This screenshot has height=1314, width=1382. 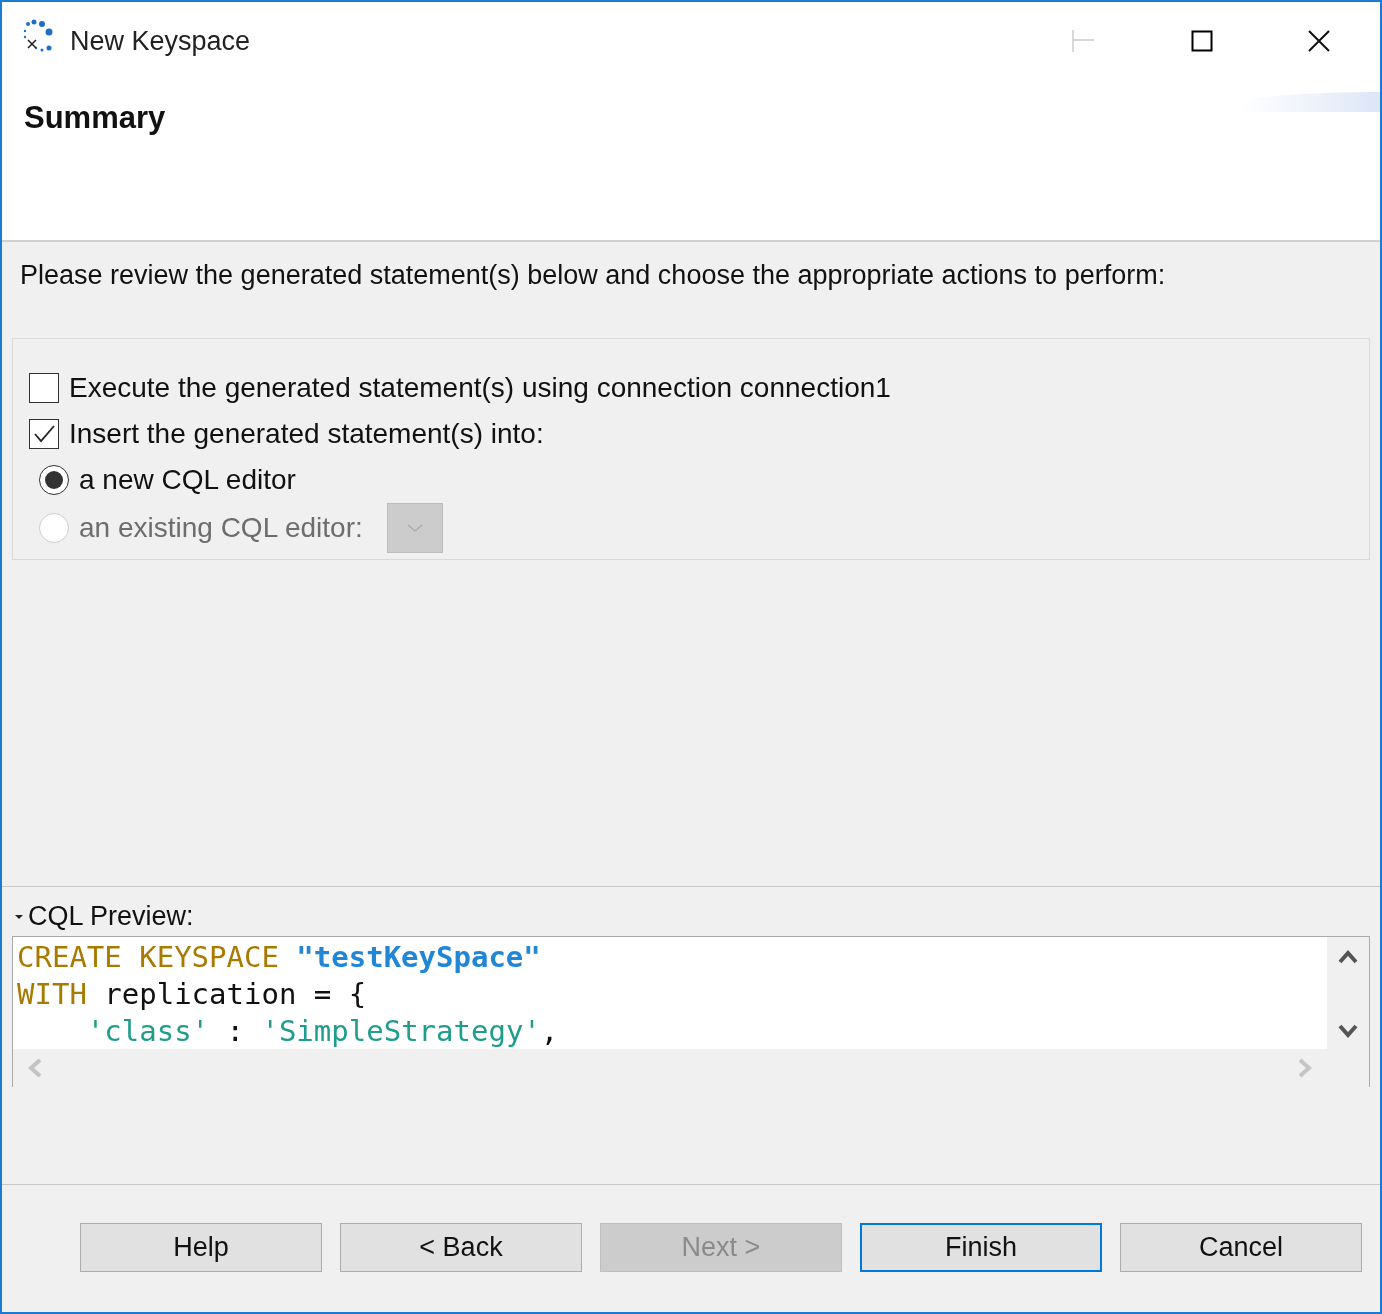 What do you see at coordinates (192, 994) in the screenshot?
I see `code-line: WITH replication = {` at bounding box center [192, 994].